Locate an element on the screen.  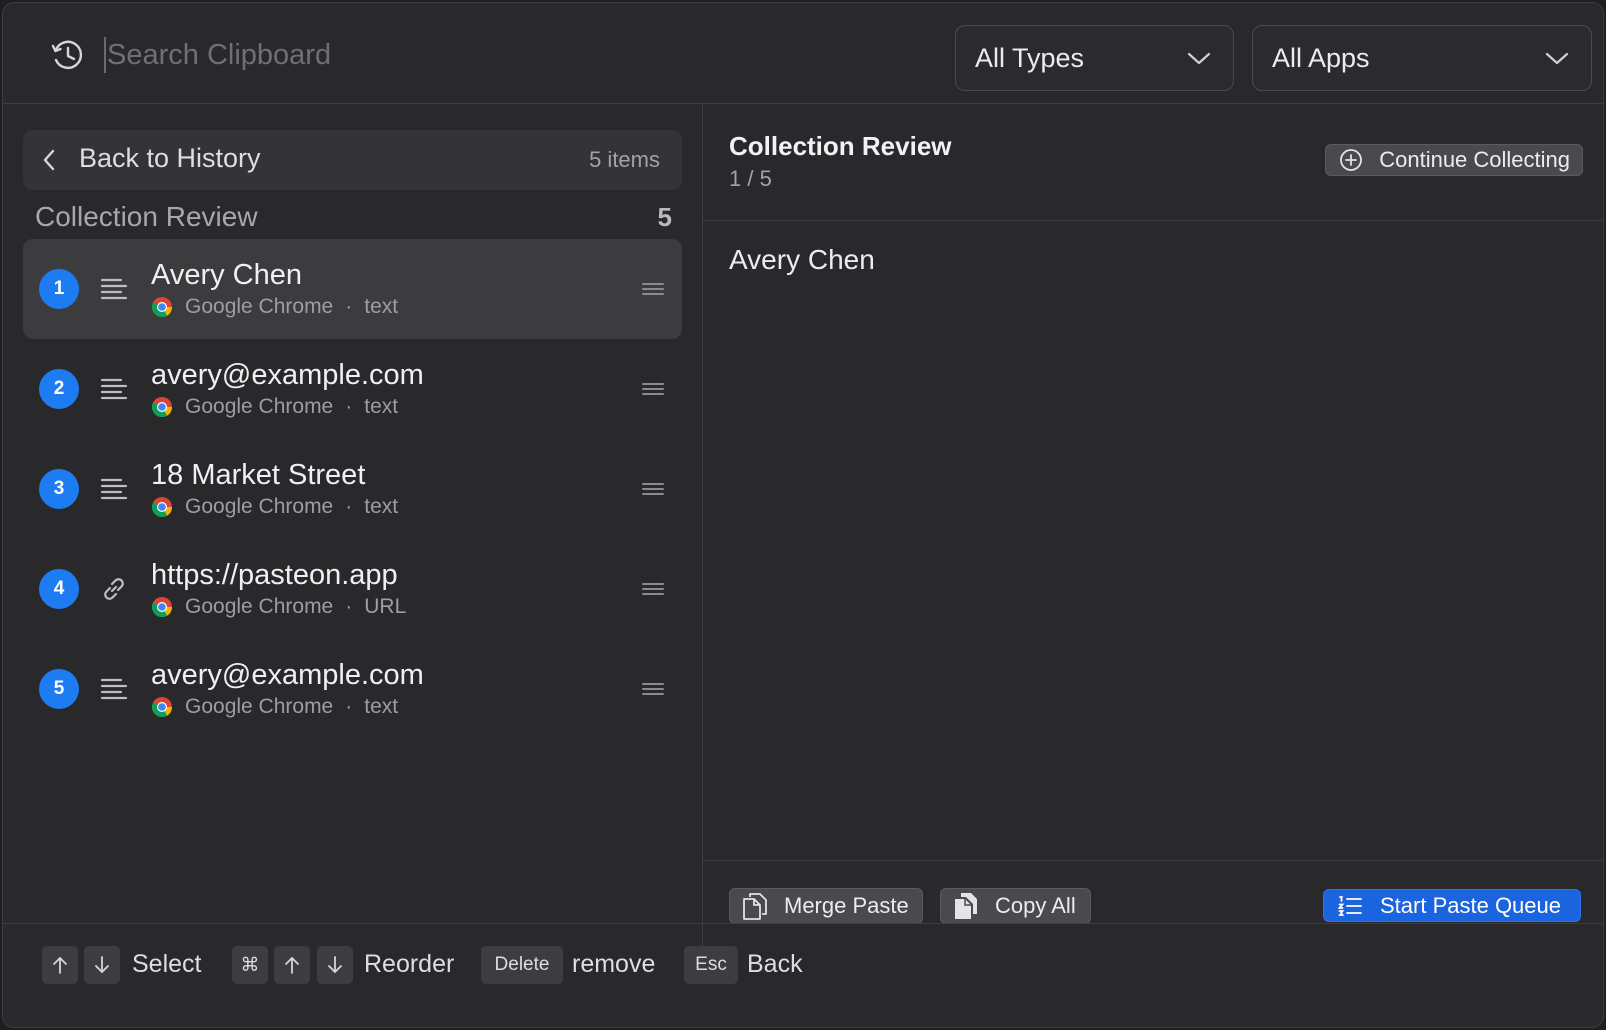
app-filter-value: All Apps is located at coordinates (1321, 57).